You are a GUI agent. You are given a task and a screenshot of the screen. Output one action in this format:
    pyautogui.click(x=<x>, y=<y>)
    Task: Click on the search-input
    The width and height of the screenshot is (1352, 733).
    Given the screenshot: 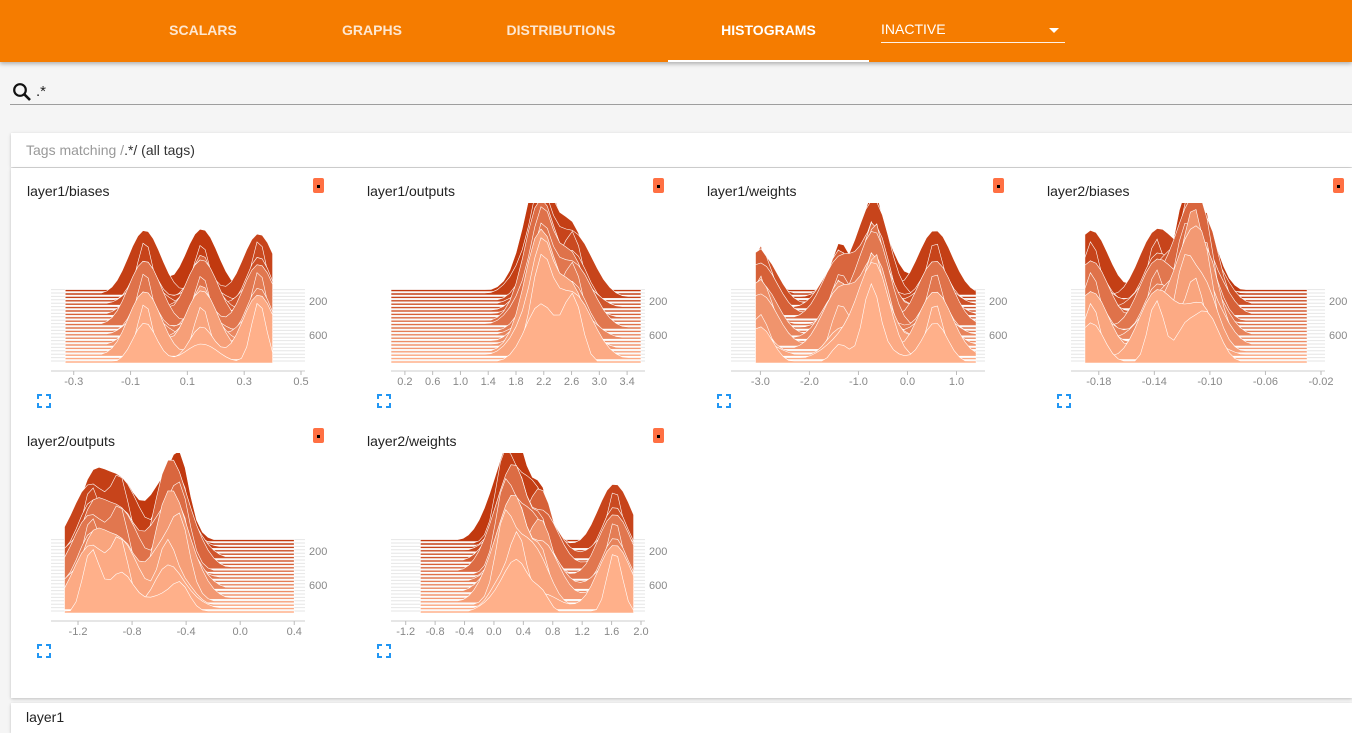 What is the action you would take?
    pyautogui.click(x=686, y=91)
    